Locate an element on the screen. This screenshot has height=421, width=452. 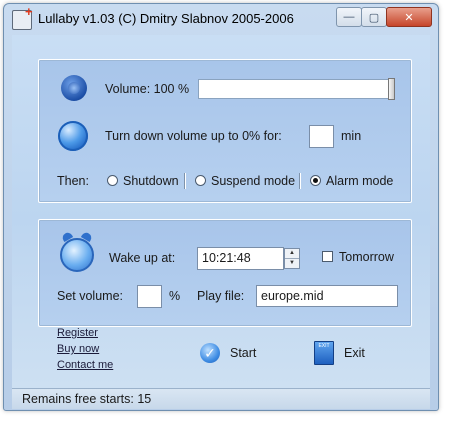
status-text: Remains free starts: 15 is located at coordinates (87, 399).